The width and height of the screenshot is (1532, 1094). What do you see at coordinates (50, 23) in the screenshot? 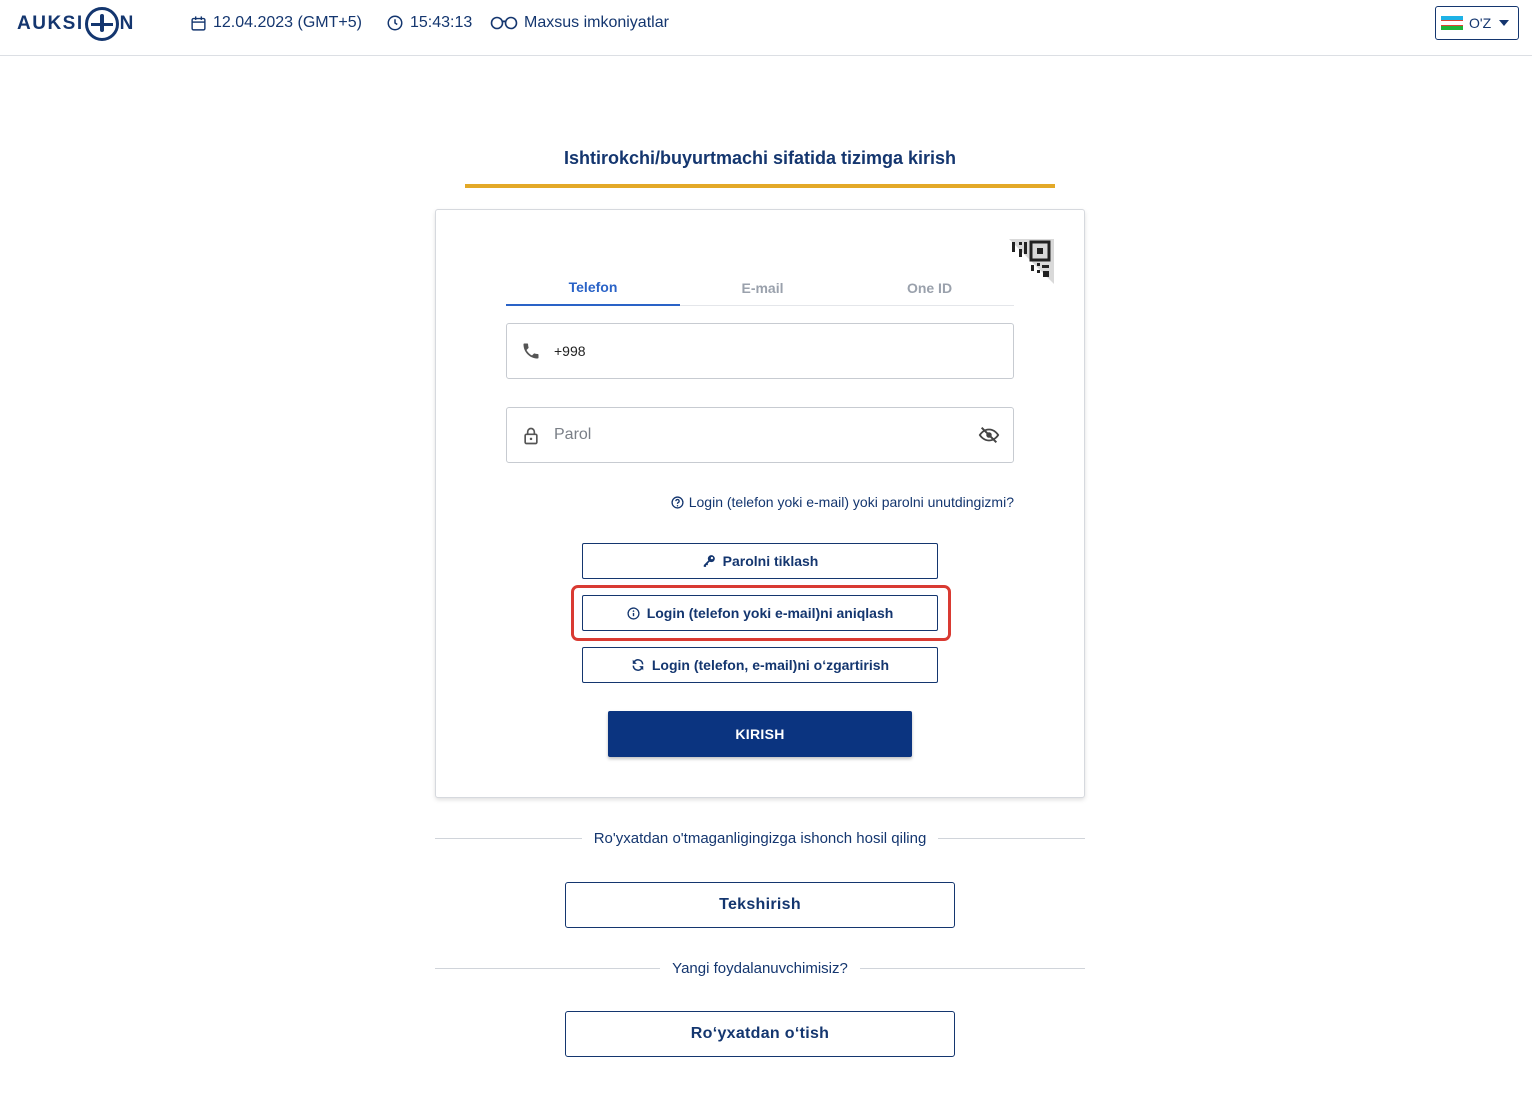
I see `logo-text-left: AUKSI` at bounding box center [50, 23].